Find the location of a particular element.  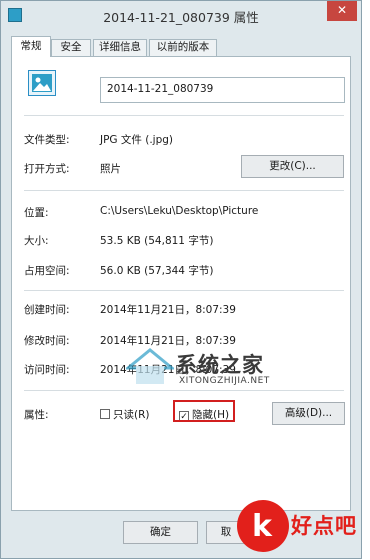

file-name-input: 2014-11-21_080739 is located at coordinates (222, 90).